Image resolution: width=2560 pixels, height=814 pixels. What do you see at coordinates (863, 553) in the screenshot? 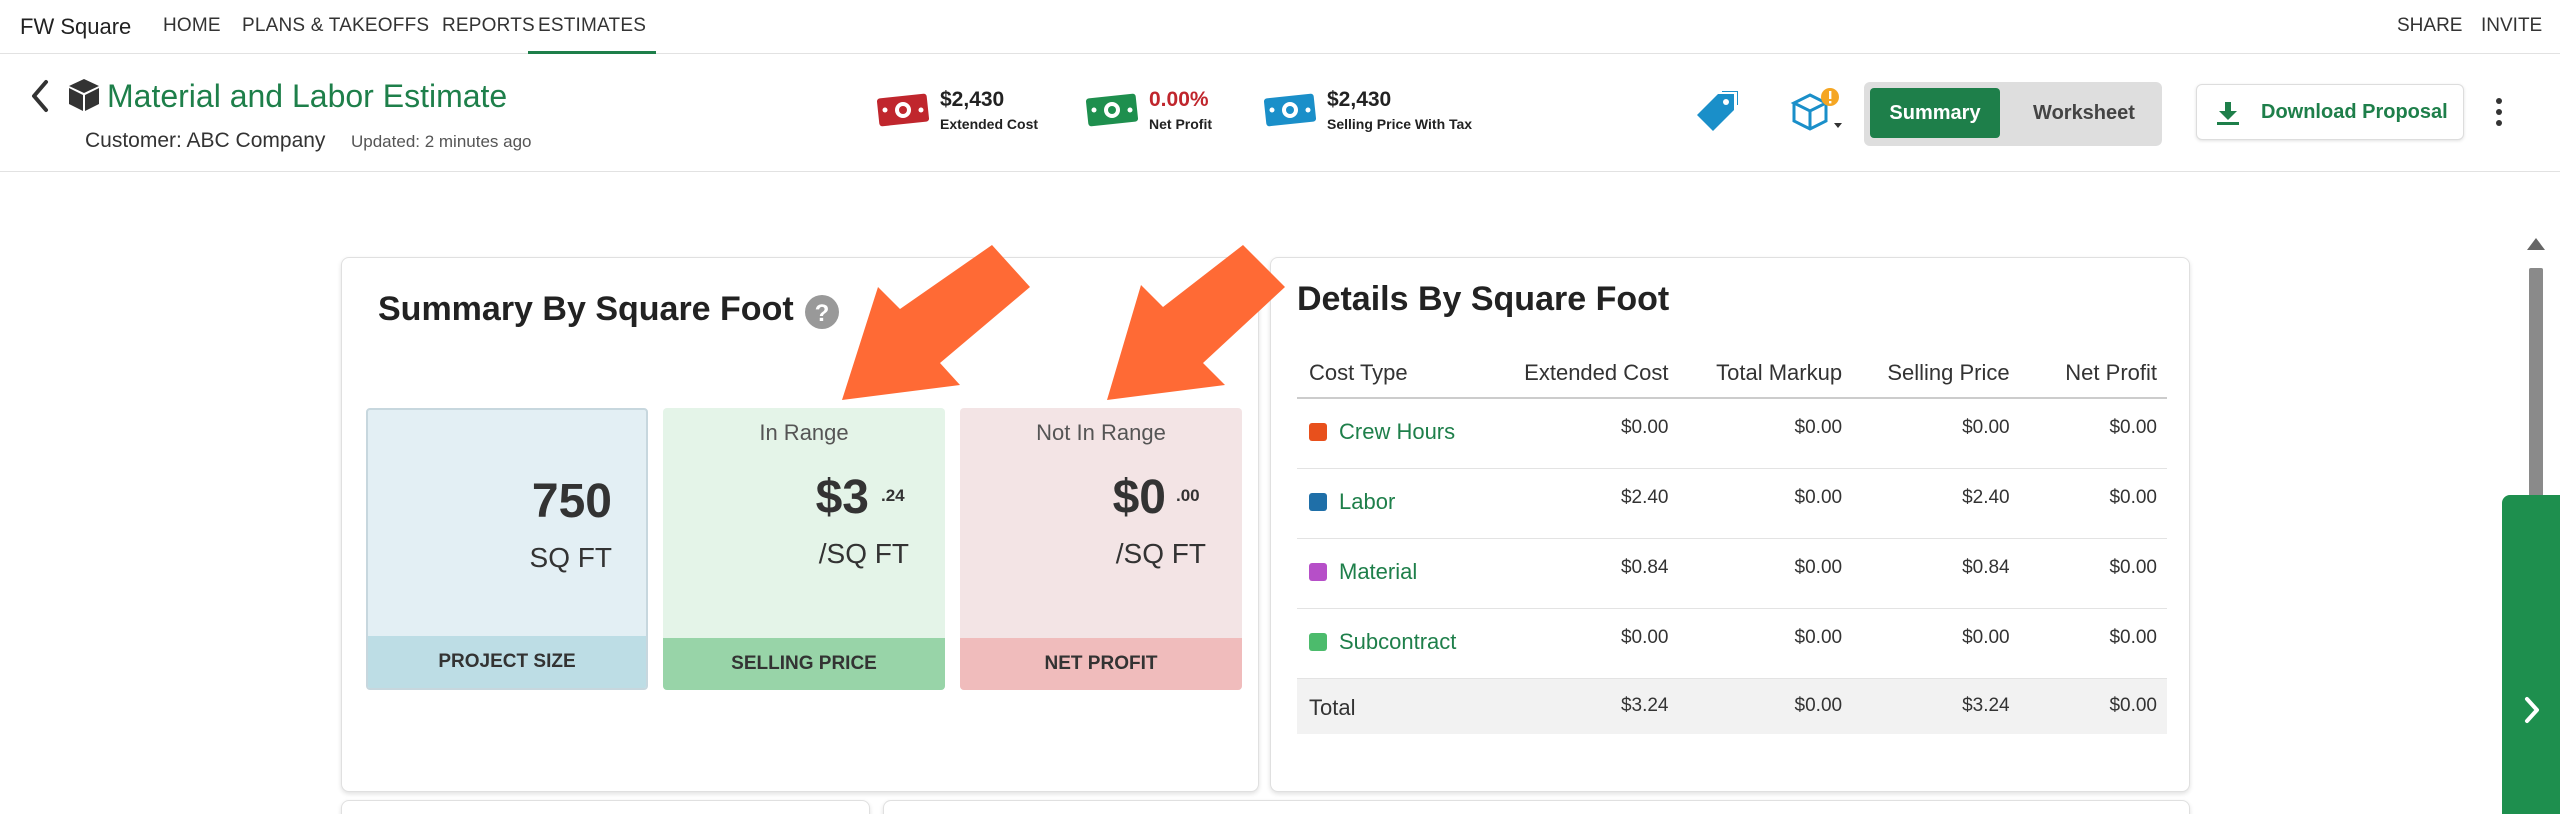
I see `selling-price-unit: /SQ FT` at bounding box center [863, 553].